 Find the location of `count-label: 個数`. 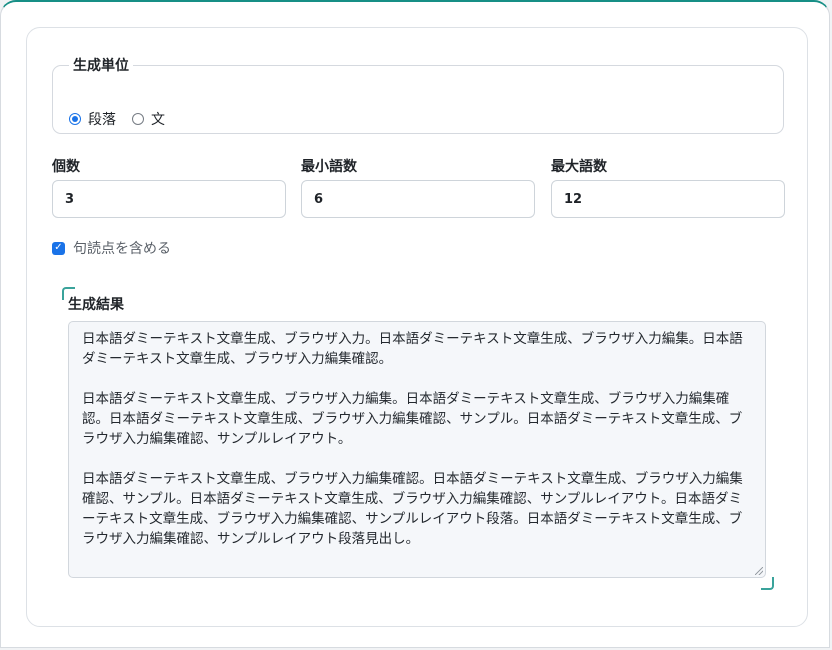

count-label: 個数 is located at coordinates (66, 167).